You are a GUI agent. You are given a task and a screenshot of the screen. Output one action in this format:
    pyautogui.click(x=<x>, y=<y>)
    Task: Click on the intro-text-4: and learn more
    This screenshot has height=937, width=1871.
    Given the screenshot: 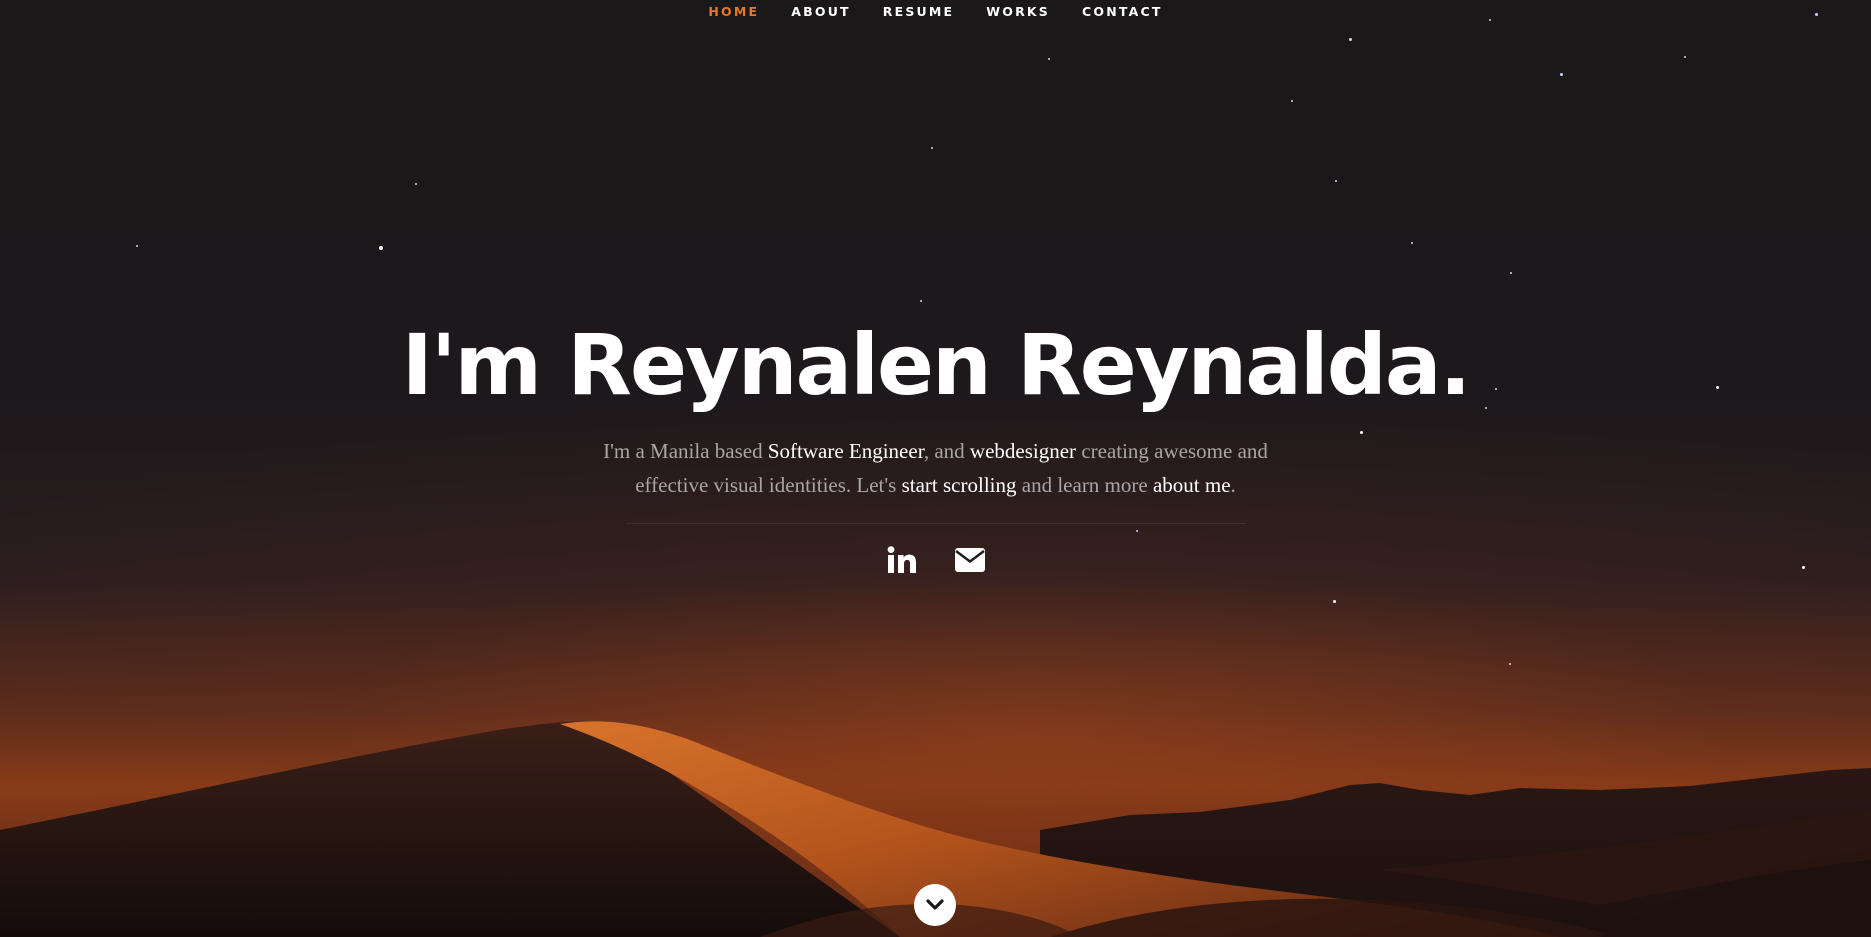 What is the action you would take?
    pyautogui.click(x=1084, y=485)
    